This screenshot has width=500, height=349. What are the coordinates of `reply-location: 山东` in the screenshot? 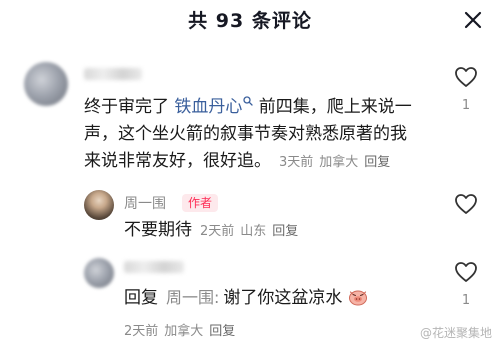 It's located at (253, 231).